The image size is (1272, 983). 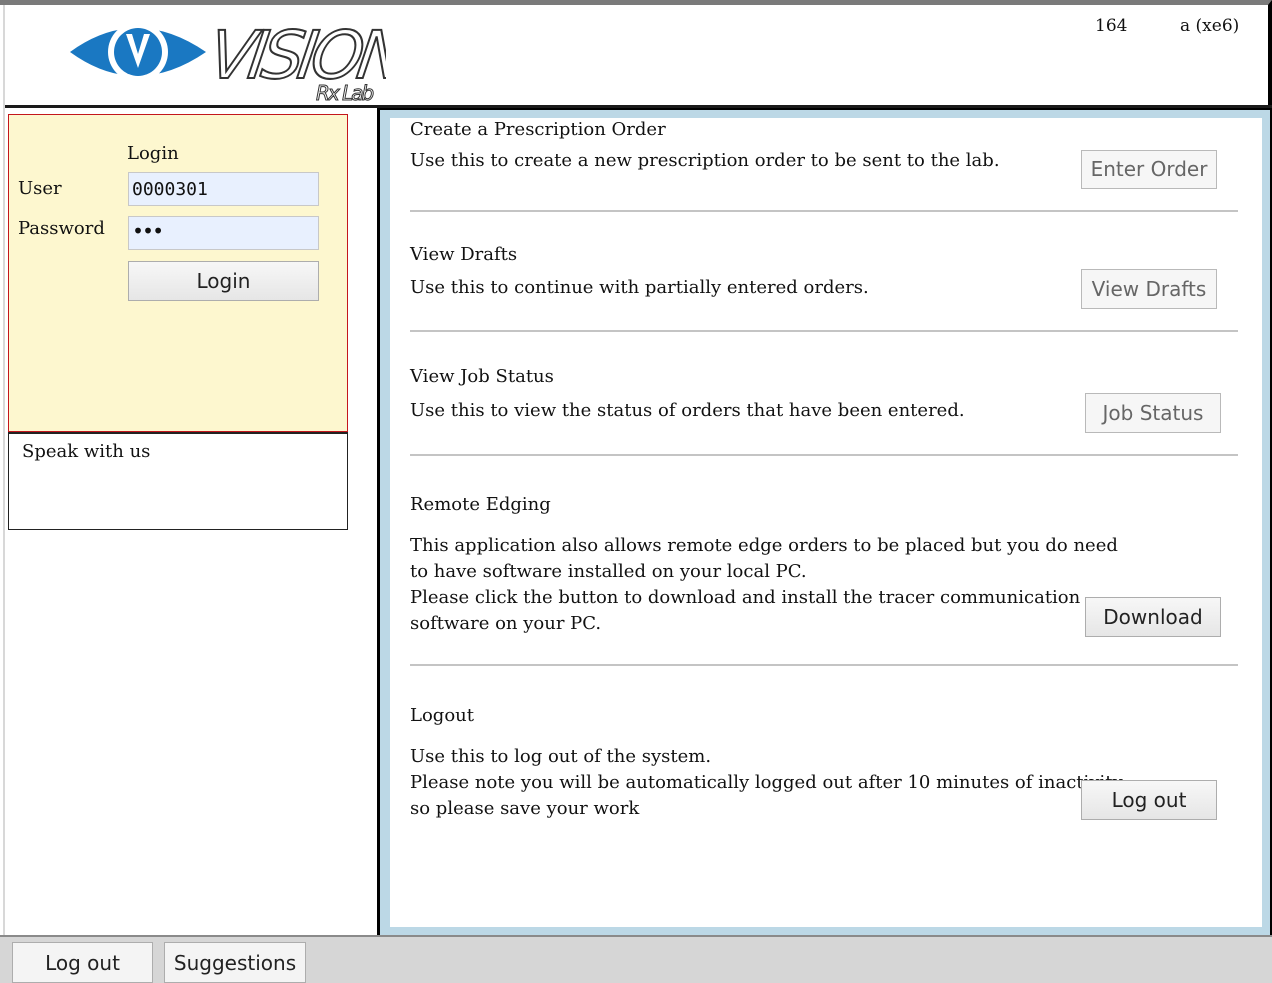 What do you see at coordinates (1149, 800) in the screenshot?
I see `logout-section-button: Log out` at bounding box center [1149, 800].